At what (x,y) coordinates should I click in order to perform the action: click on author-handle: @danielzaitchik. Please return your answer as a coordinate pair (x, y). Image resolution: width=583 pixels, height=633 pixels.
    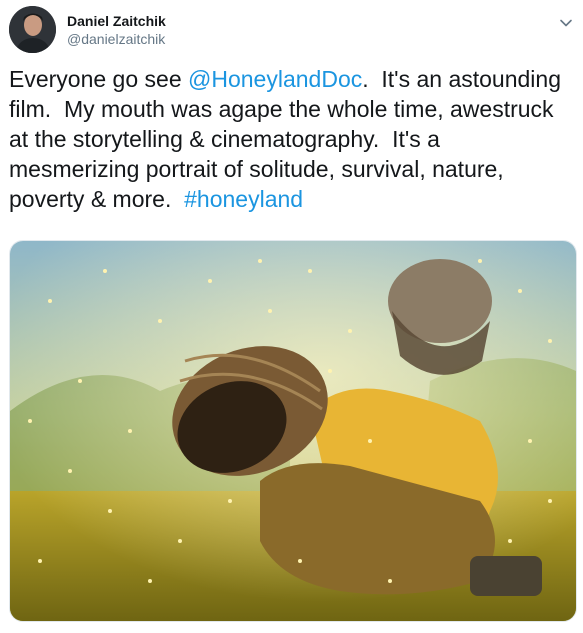
    Looking at the image, I should click on (116, 39).